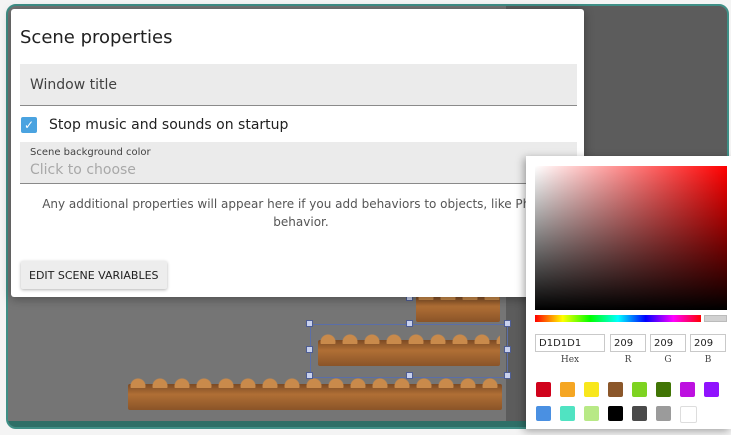  Describe the element at coordinates (570, 343) in the screenshot. I see `hex-input: D1D1D1` at that location.